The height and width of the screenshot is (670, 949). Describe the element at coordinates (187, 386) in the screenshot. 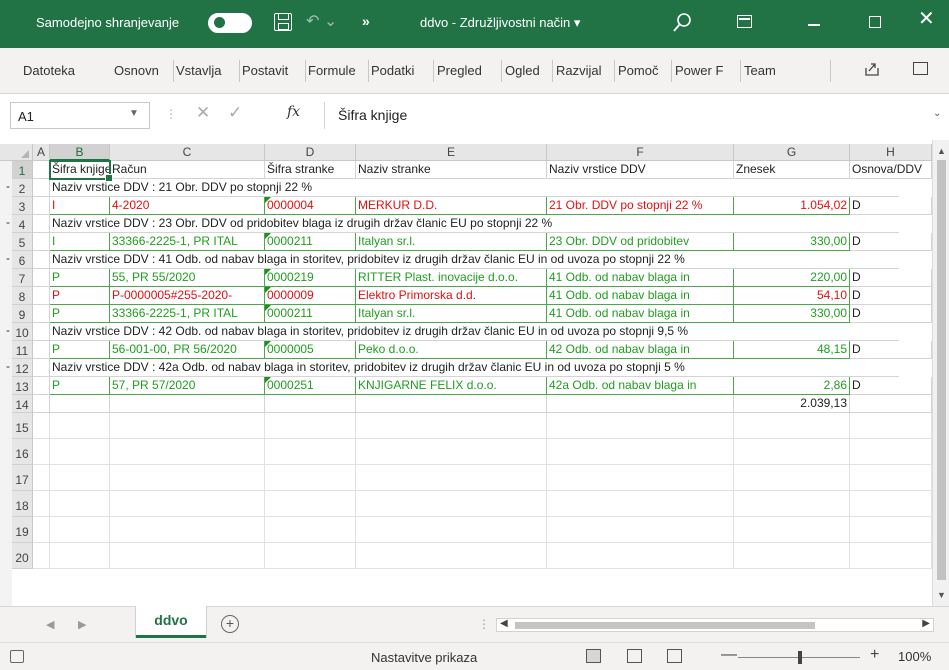

I see `cell-c: 57, PR 57/2020` at that location.